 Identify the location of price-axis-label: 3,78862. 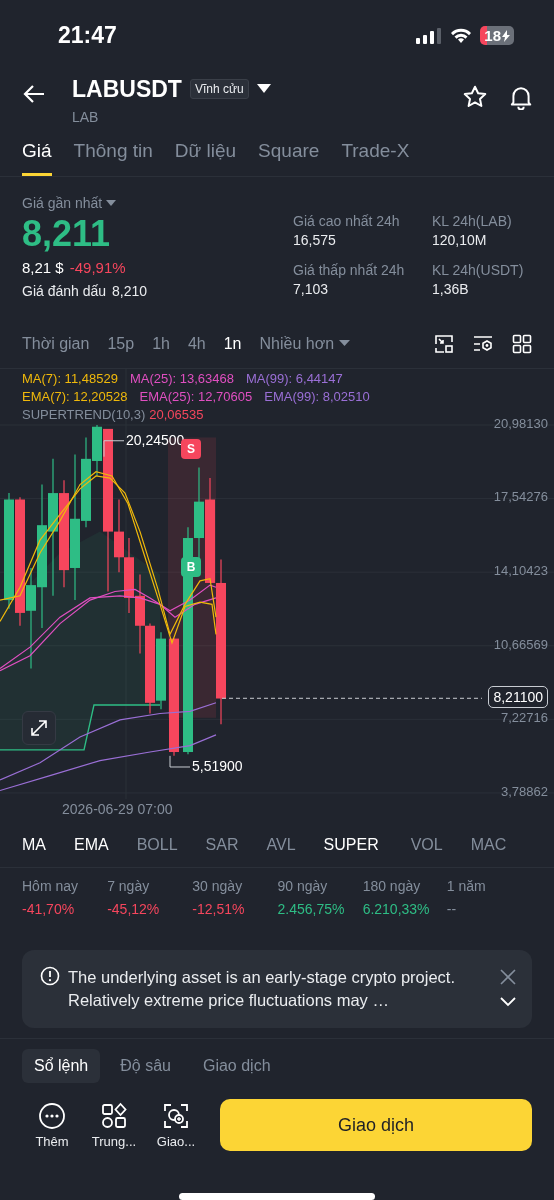
(524, 791).